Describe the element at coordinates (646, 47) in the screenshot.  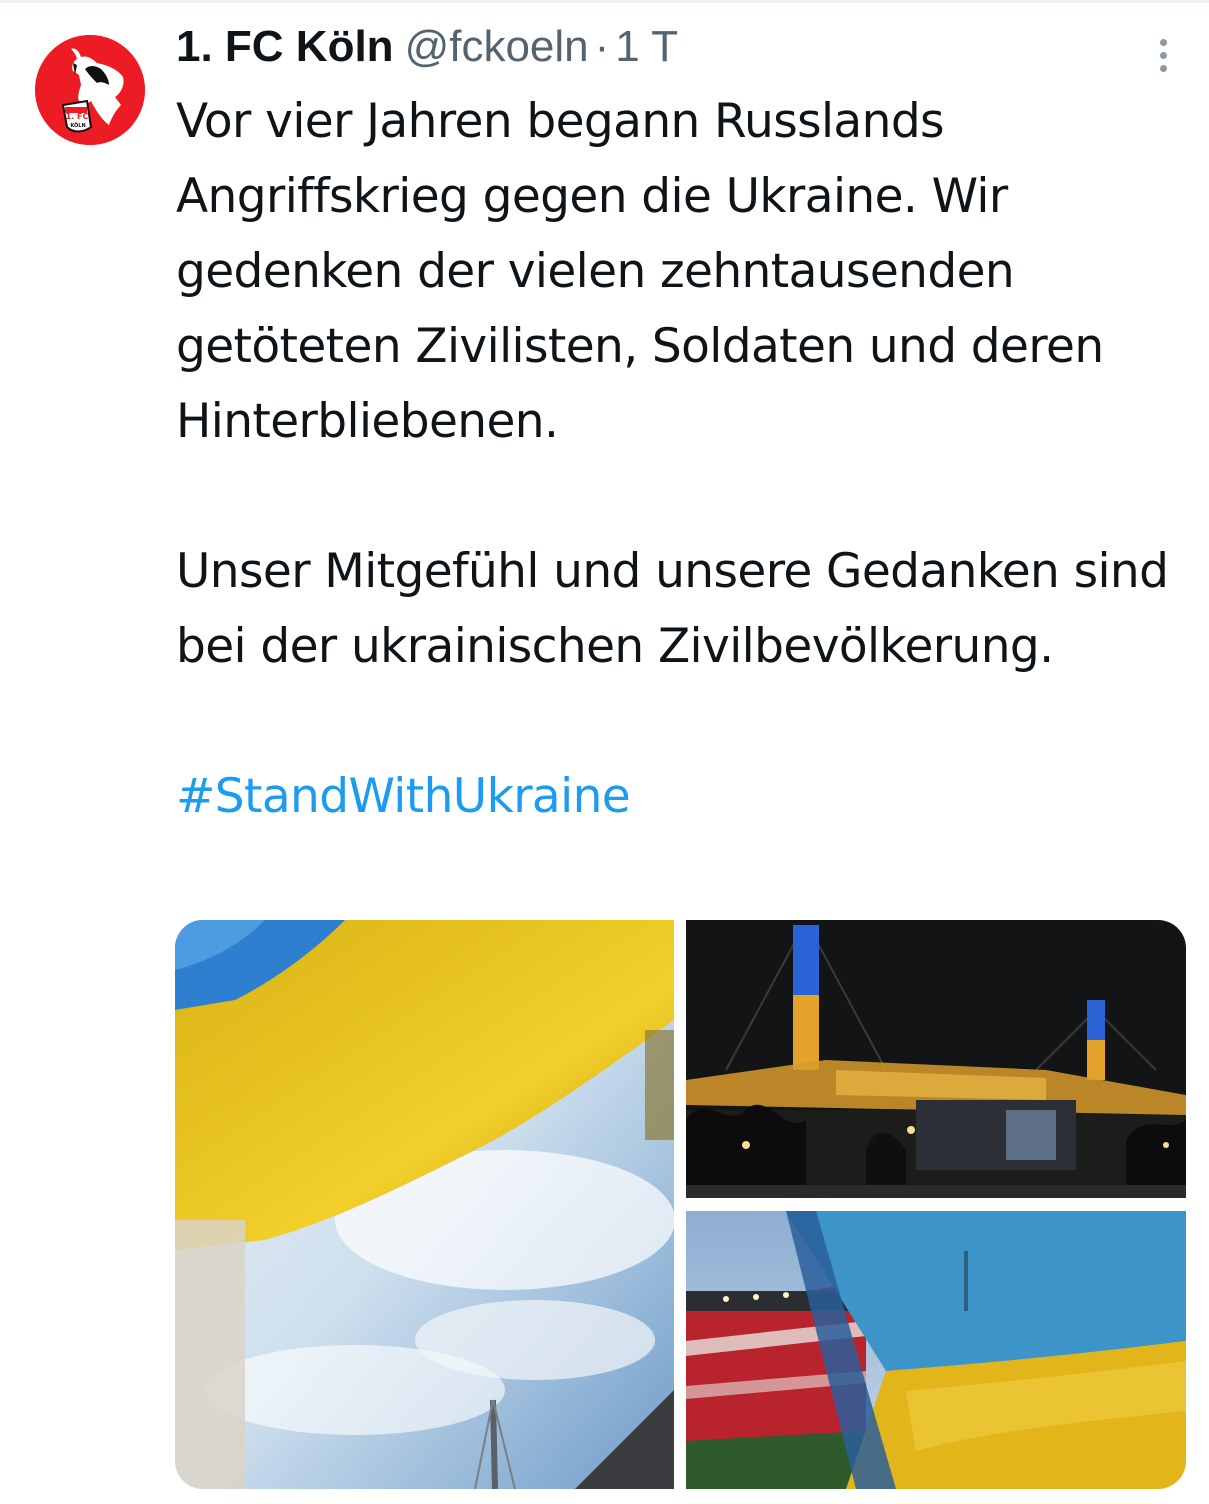
I see `timestamp: 1 T` at that location.